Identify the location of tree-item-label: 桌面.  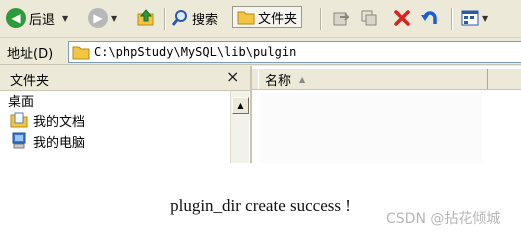
(21, 102).